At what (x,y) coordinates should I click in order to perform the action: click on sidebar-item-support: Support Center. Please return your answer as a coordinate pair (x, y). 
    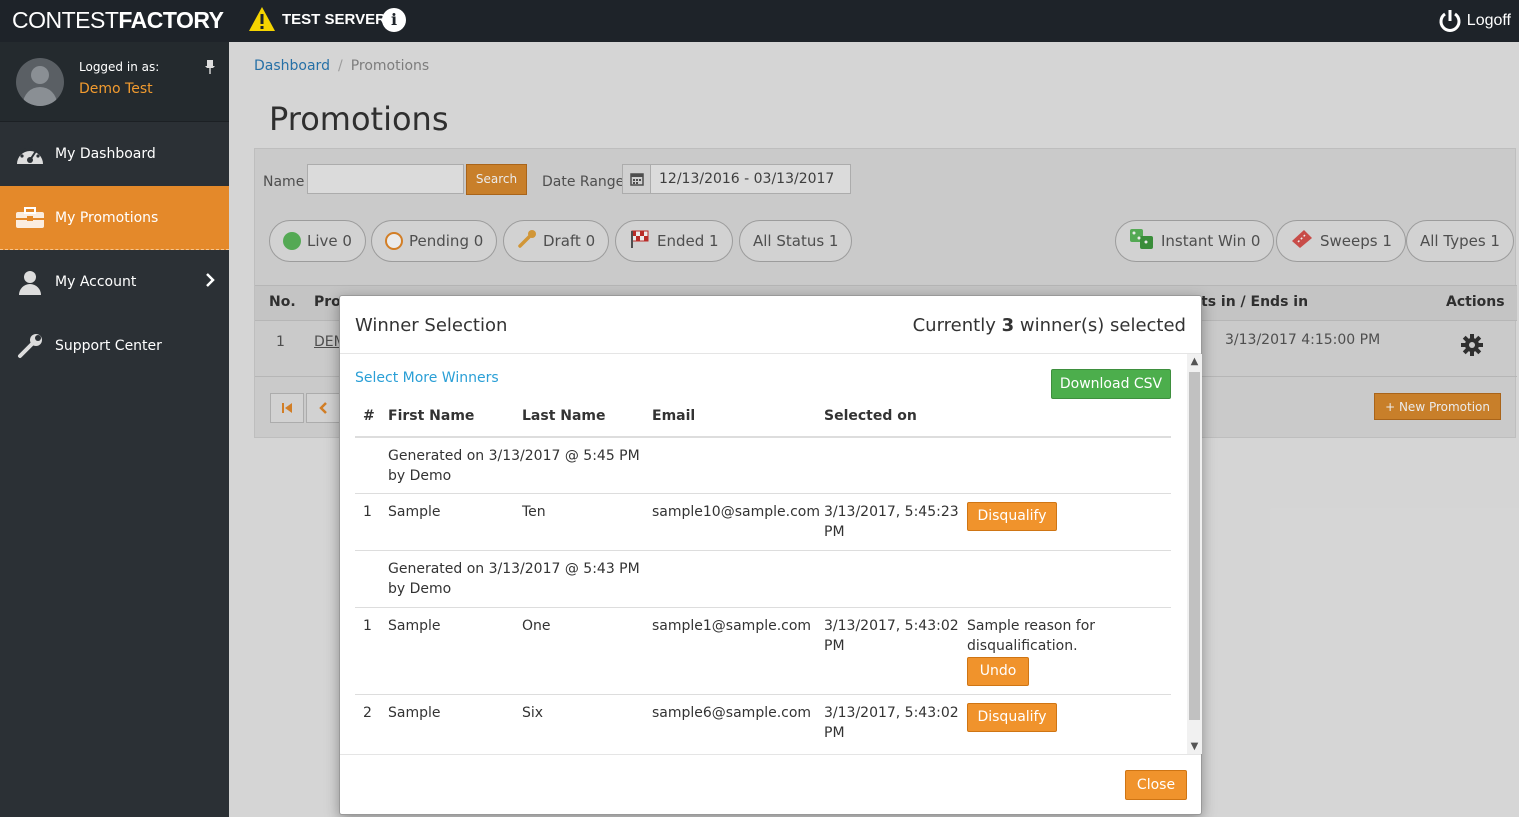
    Looking at the image, I should click on (114, 346).